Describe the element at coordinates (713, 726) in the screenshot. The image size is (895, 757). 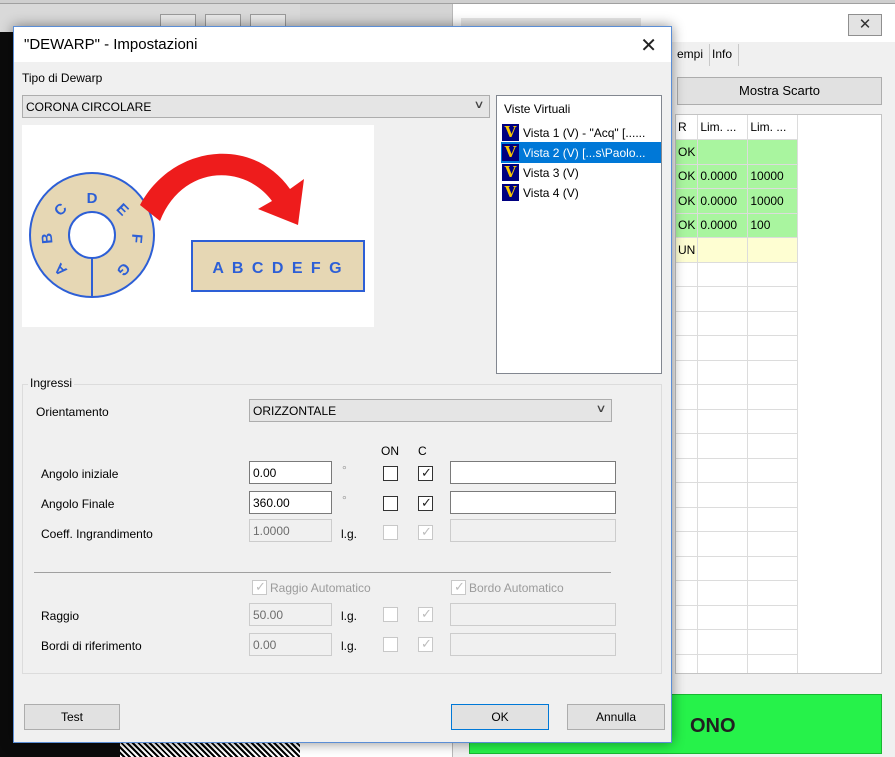
I see `result-status-text: ONO` at that location.